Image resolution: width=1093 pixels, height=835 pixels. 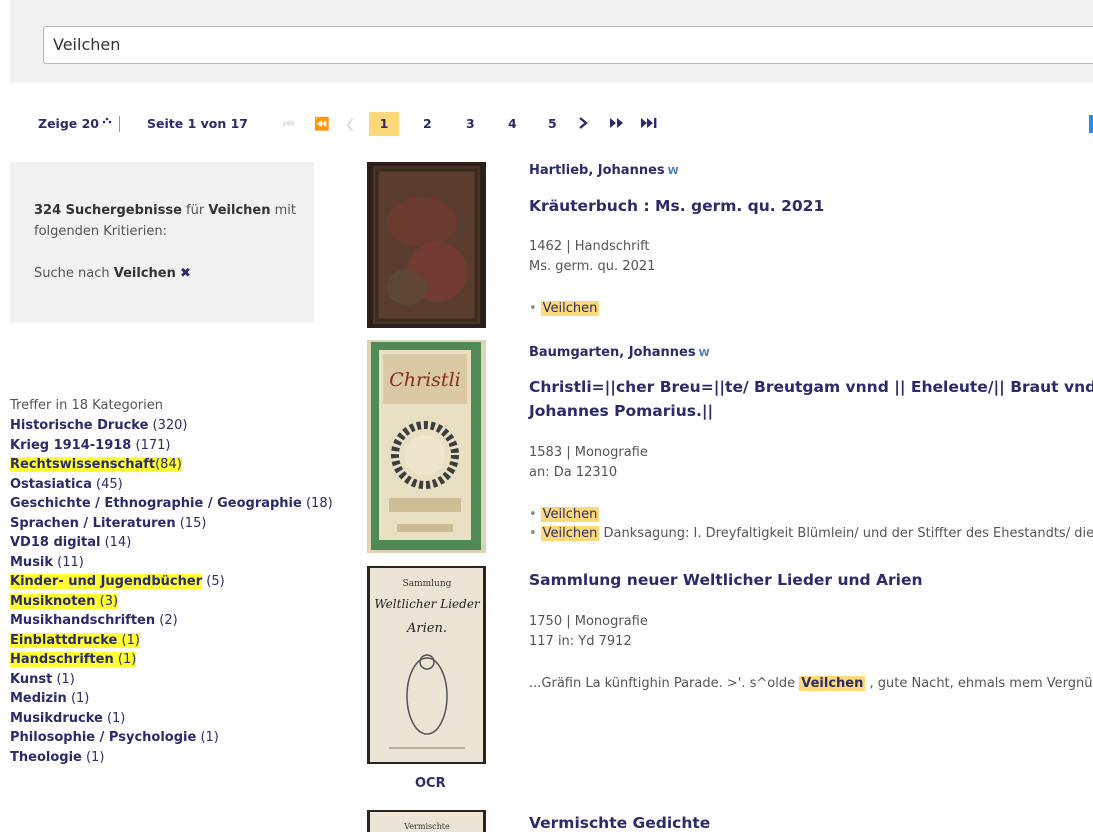 I want to click on category-item: Musikdrucke (1), so click(x=171, y=719).